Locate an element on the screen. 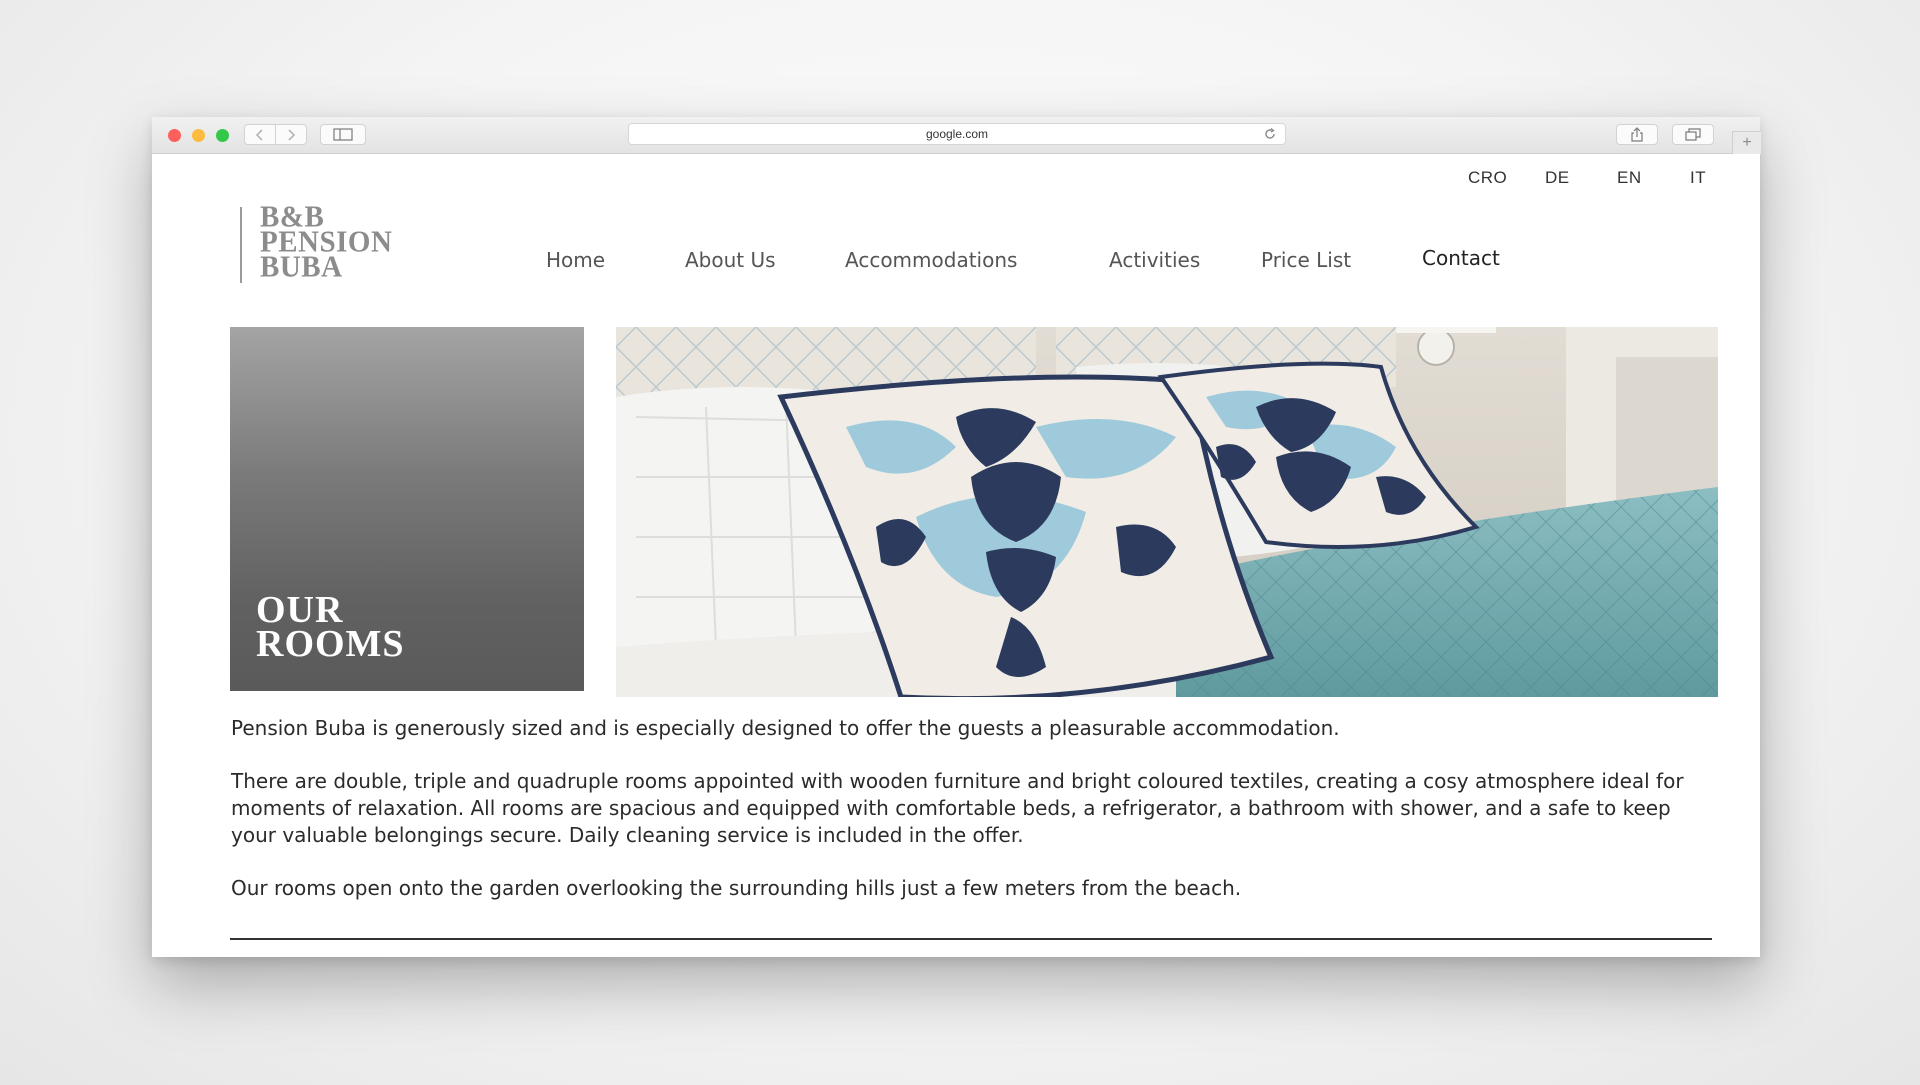 The height and width of the screenshot is (1085, 1920). nav-contact: Contact is located at coordinates (1461, 258).